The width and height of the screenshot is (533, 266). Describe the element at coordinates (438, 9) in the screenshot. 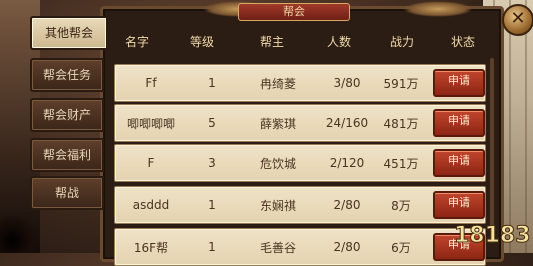

I see `header-ornament-right` at that location.